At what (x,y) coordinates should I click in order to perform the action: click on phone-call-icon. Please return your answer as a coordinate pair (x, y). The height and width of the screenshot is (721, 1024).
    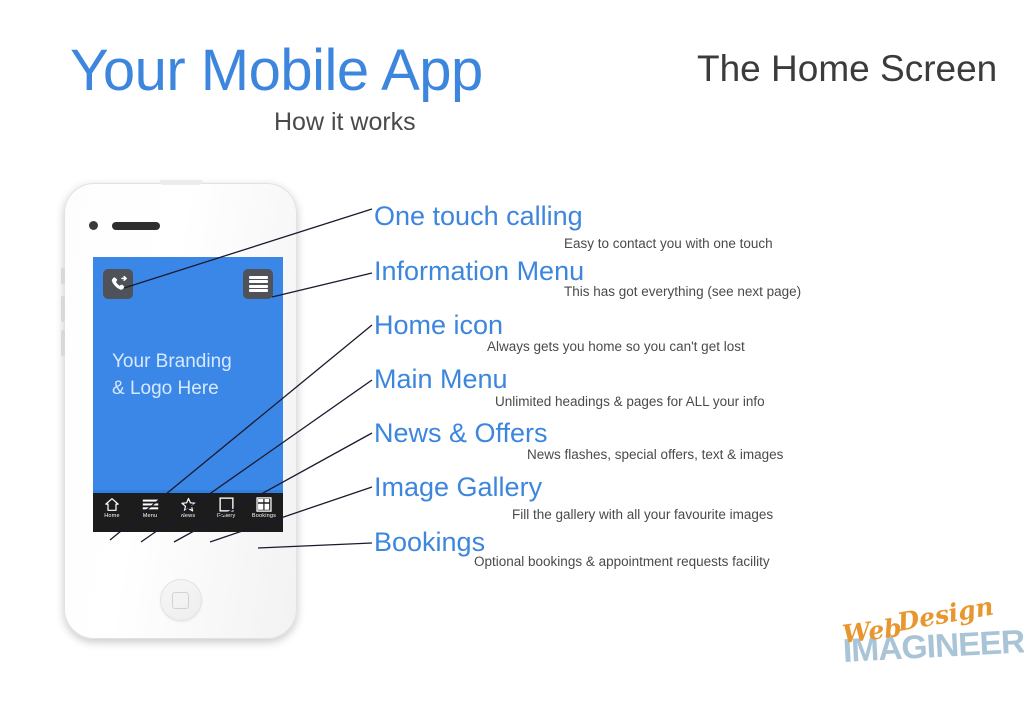
    Looking at the image, I should click on (119, 282).